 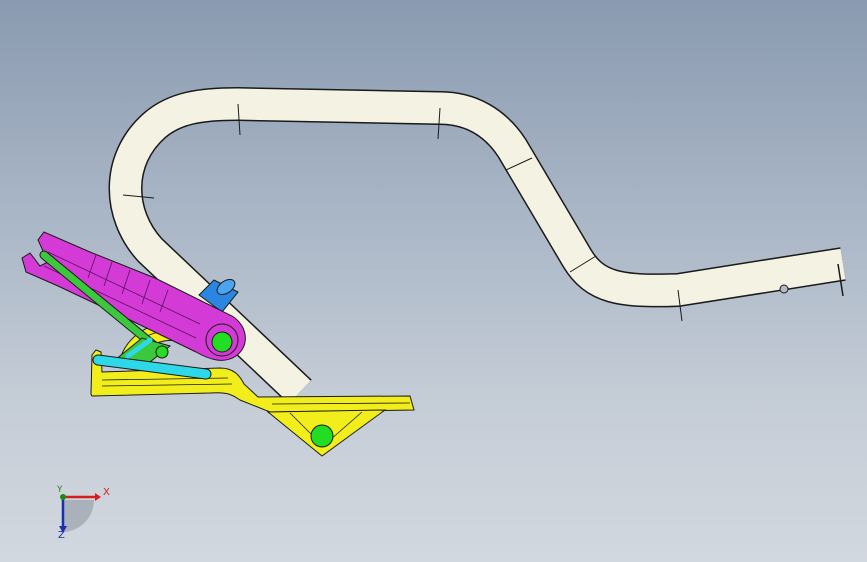 I want to click on pivot-pin-lever, so click(x=222, y=342).